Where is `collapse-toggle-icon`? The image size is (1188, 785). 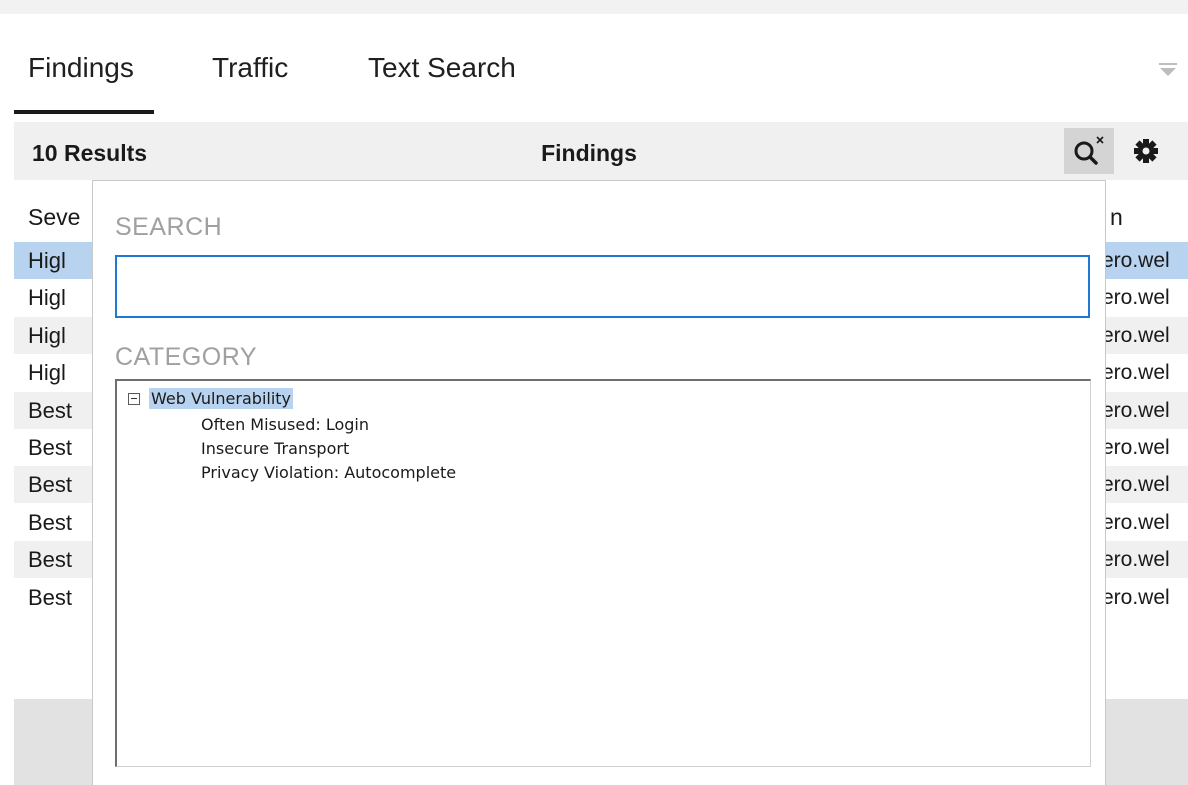 collapse-toggle-icon is located at coordinates (134, 399).